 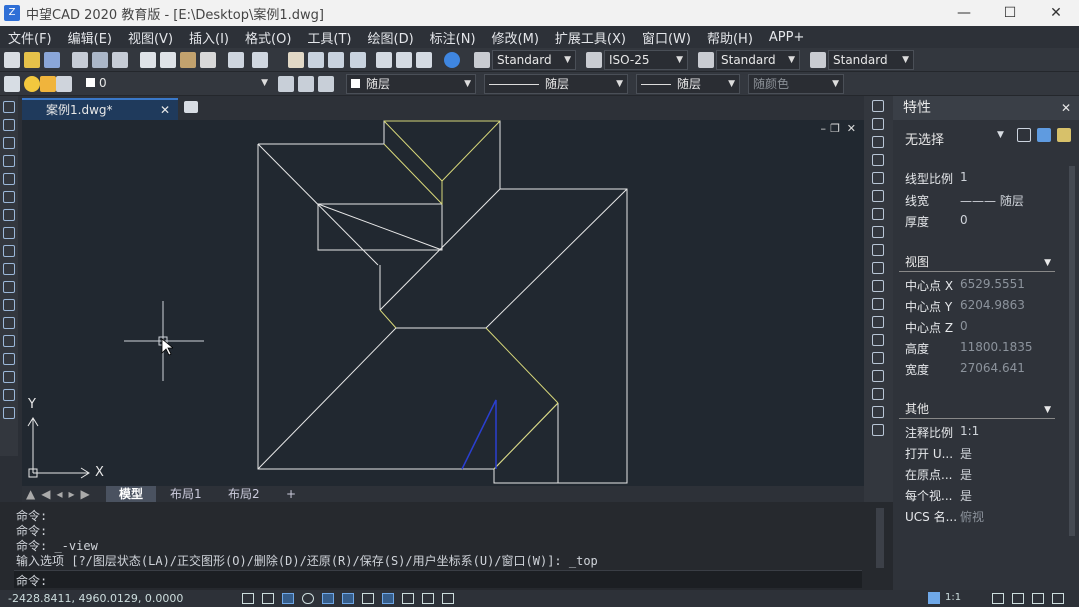 What do you see at coordinates (977, 263) in the screenshot?
I see `section-view: 视图 ▼` at bounding box center [977, 263].